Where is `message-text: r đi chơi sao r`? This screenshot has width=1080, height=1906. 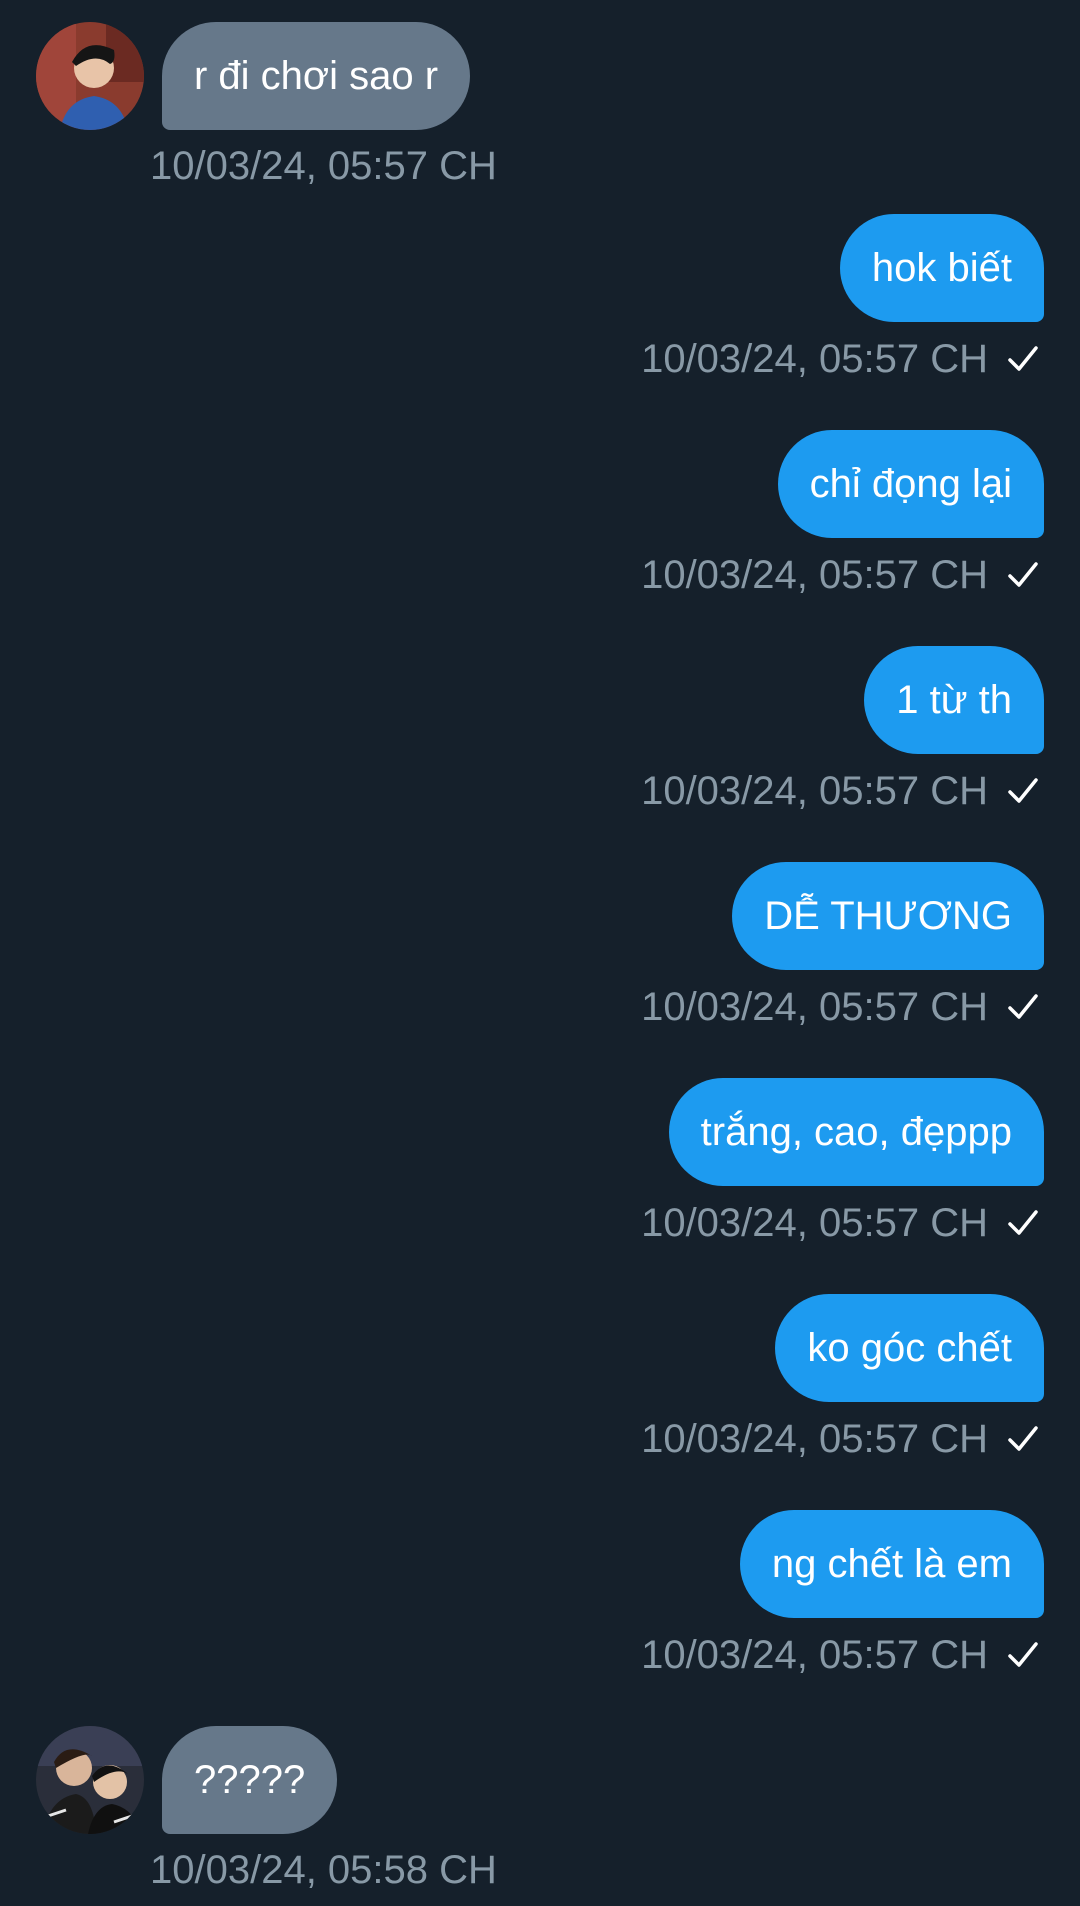 message-text: r đi chơi sao r is located at coordinates (316, 76).